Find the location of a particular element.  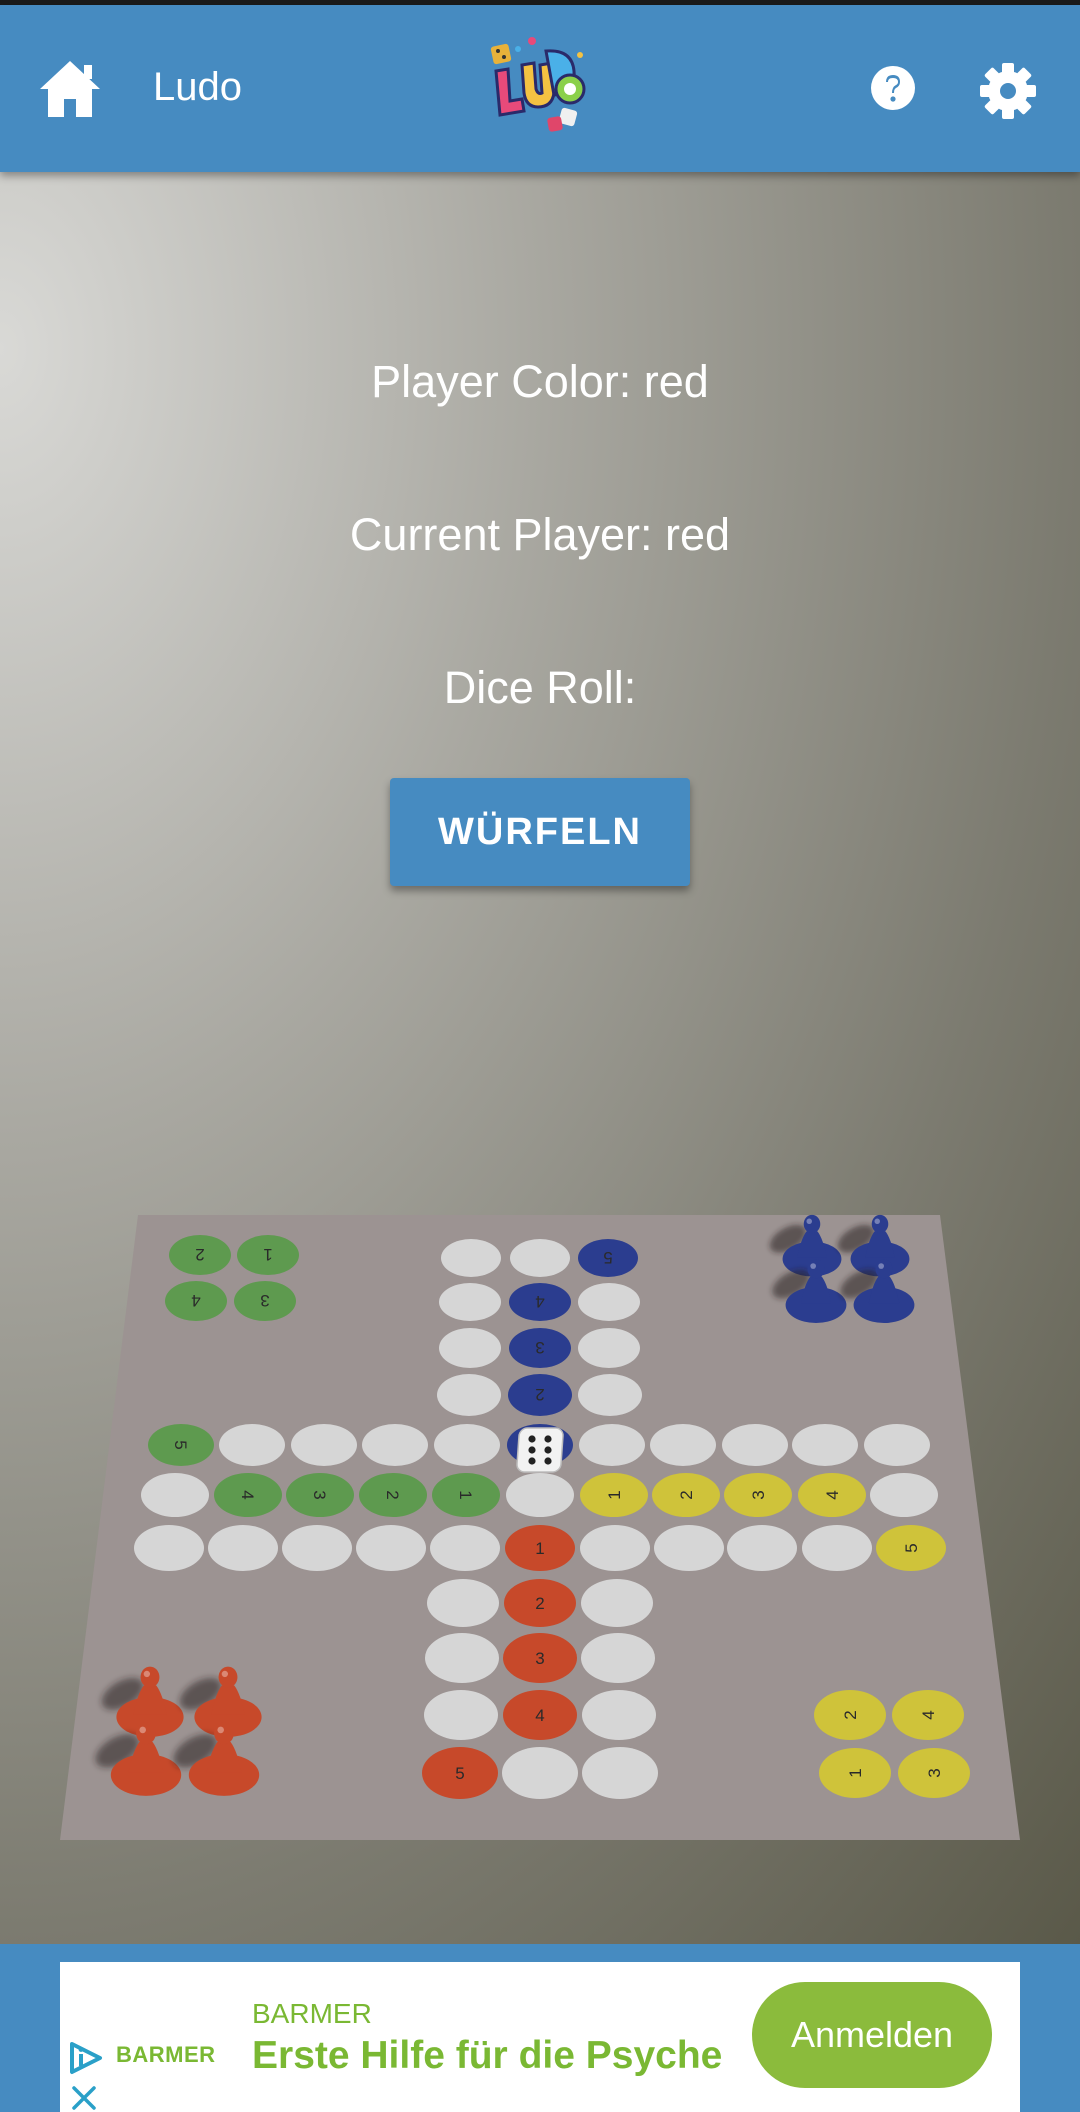

app-bar: Ludo is located at coordinates (540, 88).